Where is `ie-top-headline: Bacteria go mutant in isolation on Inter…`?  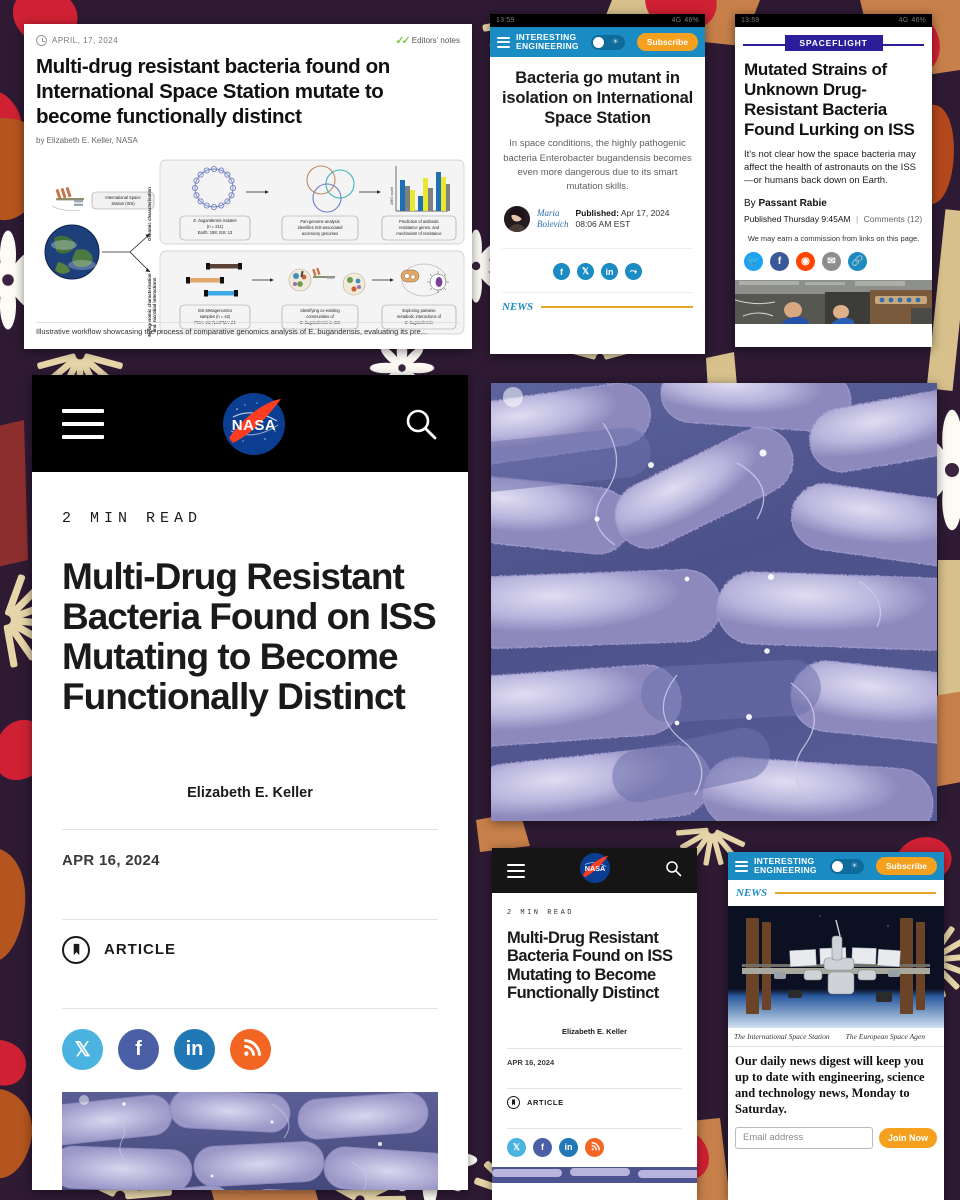 ie-top-headline: Bacteria go mutant in isolation on Inter… is located at coordinates (597, 98).